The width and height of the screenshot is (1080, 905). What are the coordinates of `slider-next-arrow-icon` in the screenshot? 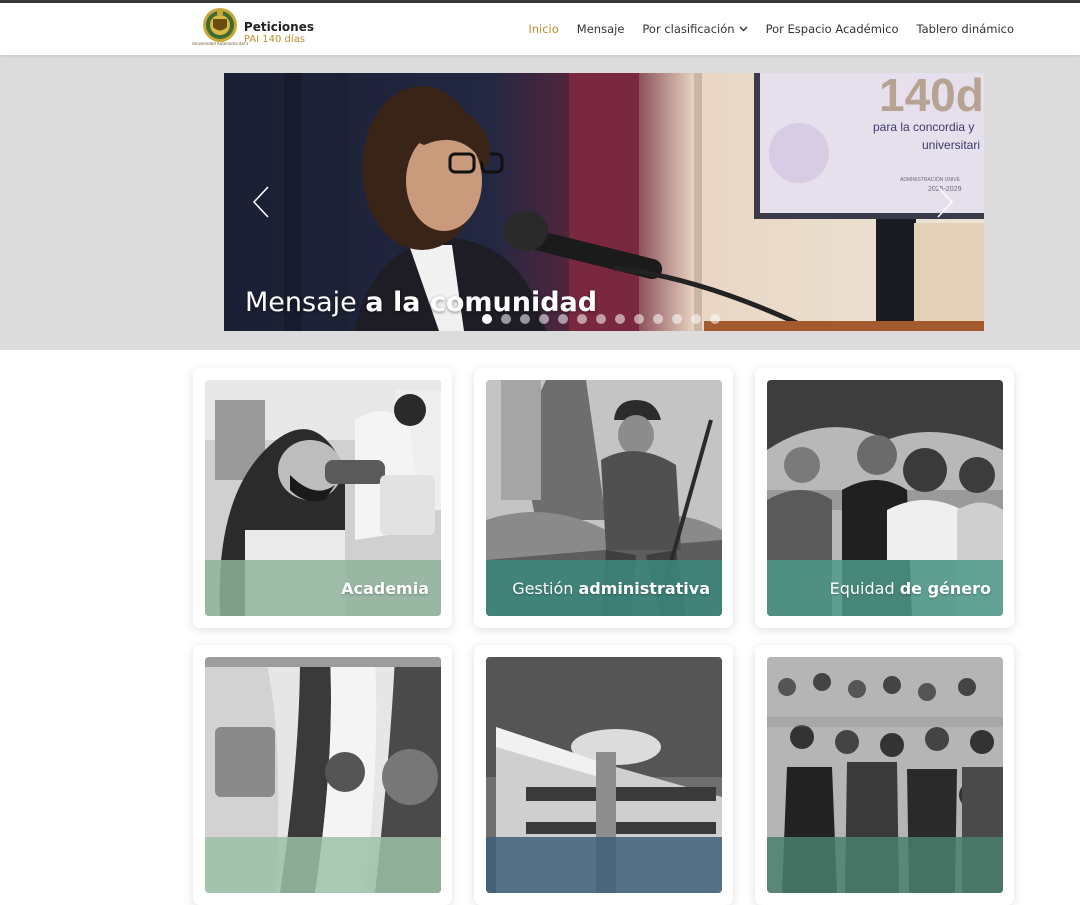 It's located at (944, 202).